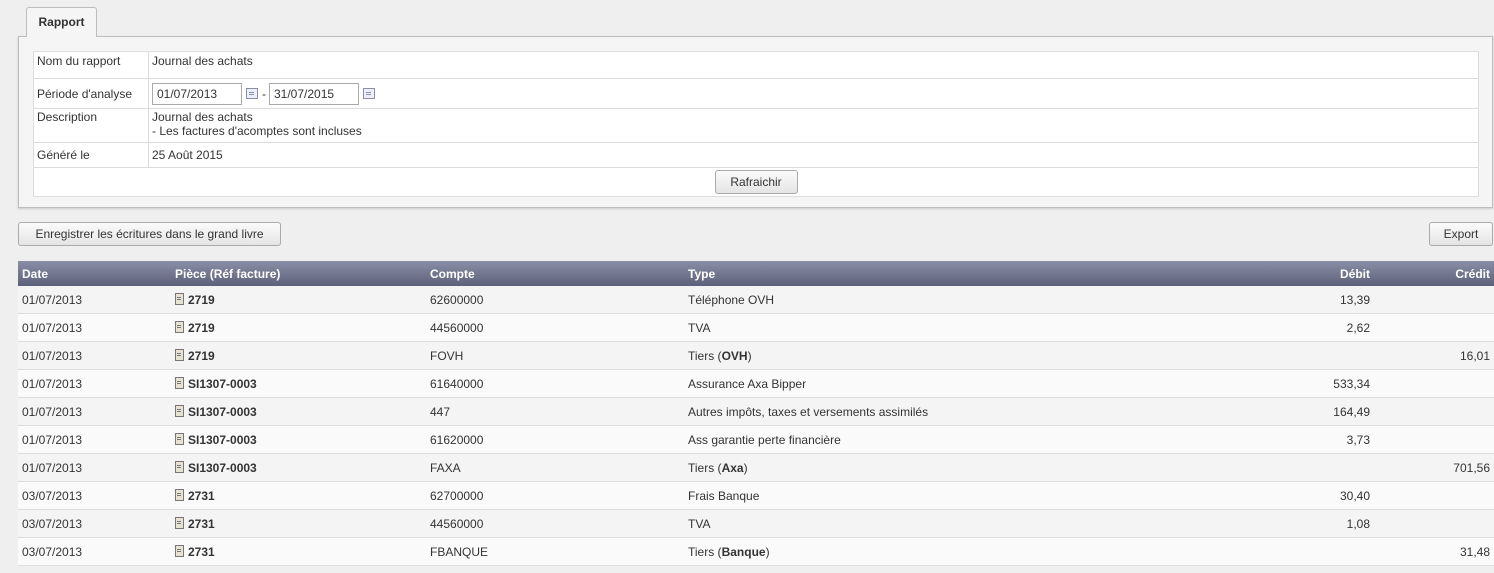 The width and height of the screenshot is (1494, 573). I want to click on compte-cell: 61620000, so click(555, 439).